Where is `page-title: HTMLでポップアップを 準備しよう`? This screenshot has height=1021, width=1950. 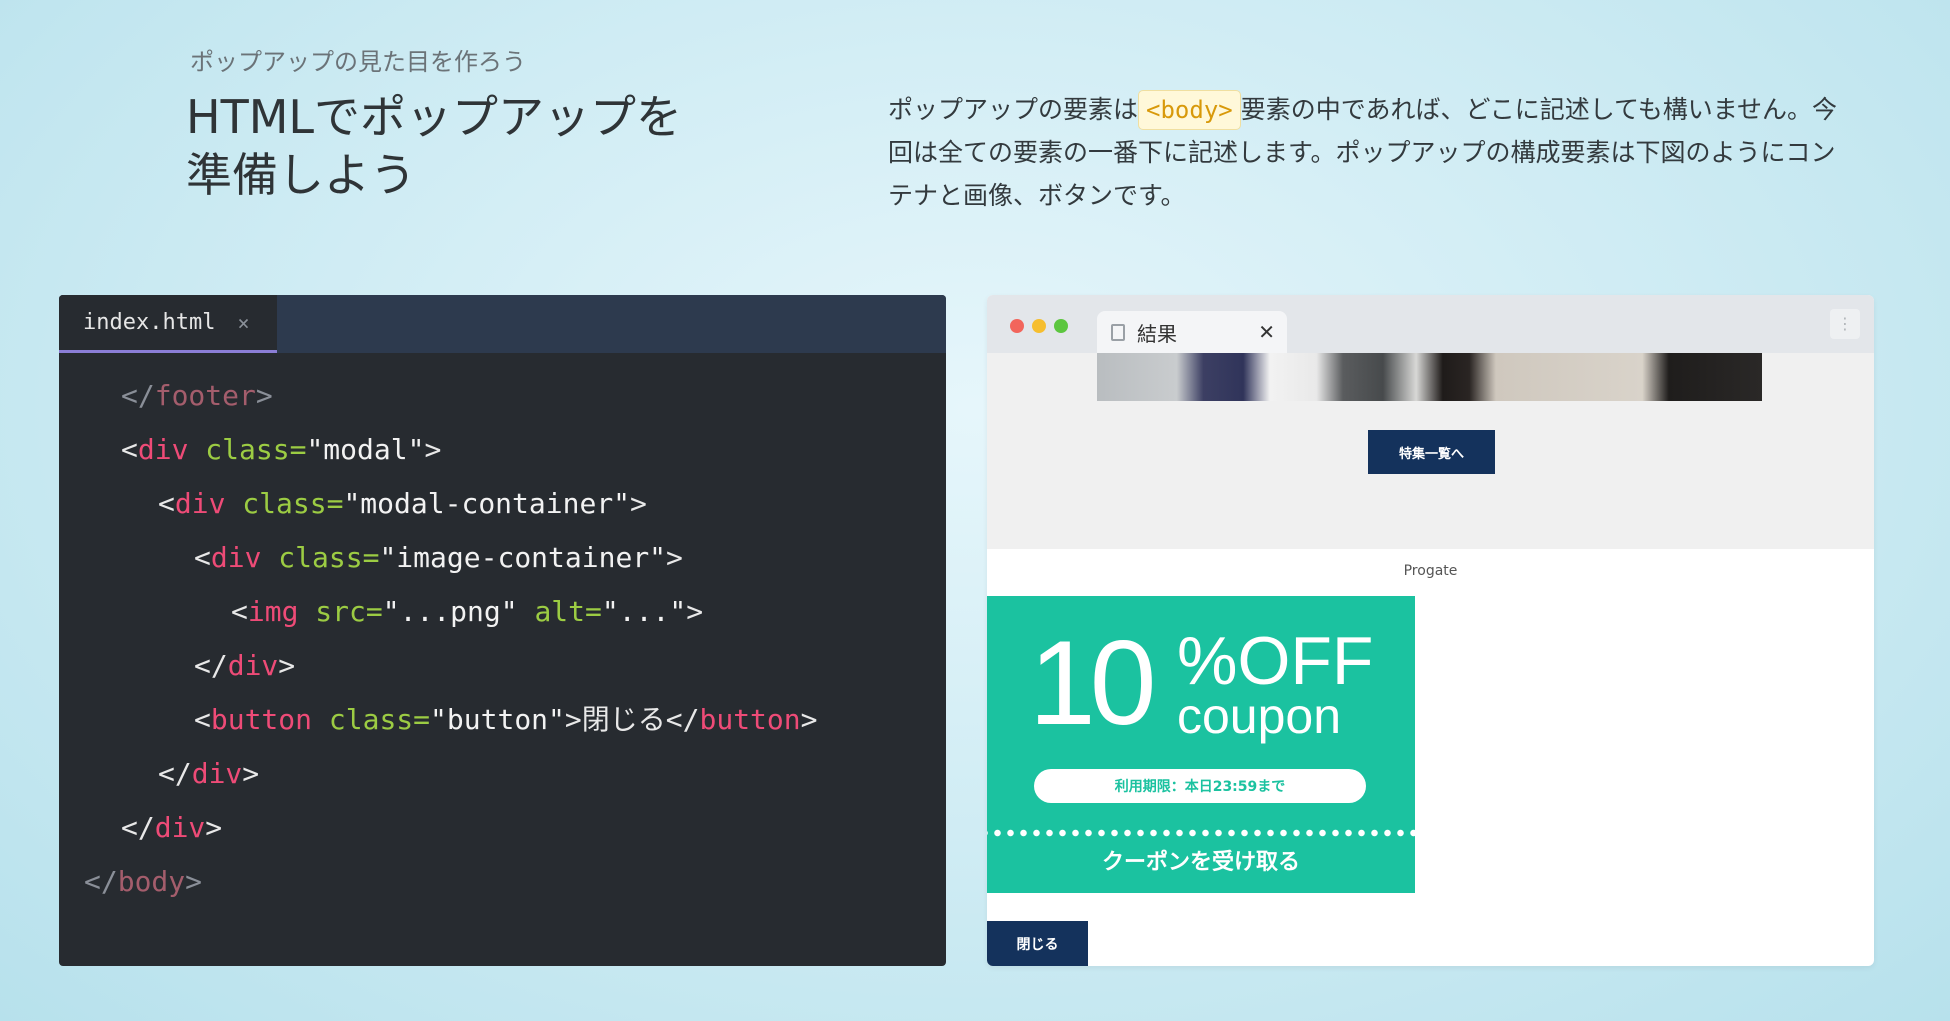 page-title: HTMLでポップアップを 準備しよう is located at coordinates (466, 146).